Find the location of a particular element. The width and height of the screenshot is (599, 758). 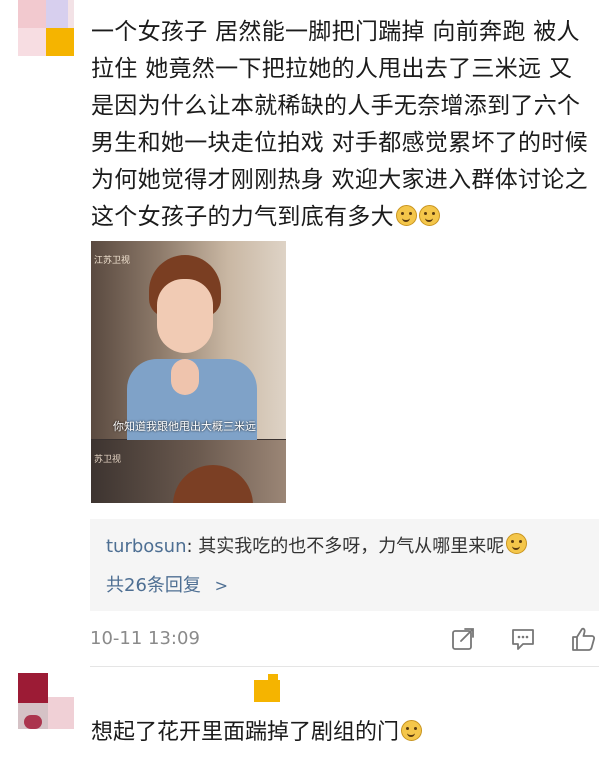

channel-label-bottom: 苏卫视 is located at coordinates (108, 460).